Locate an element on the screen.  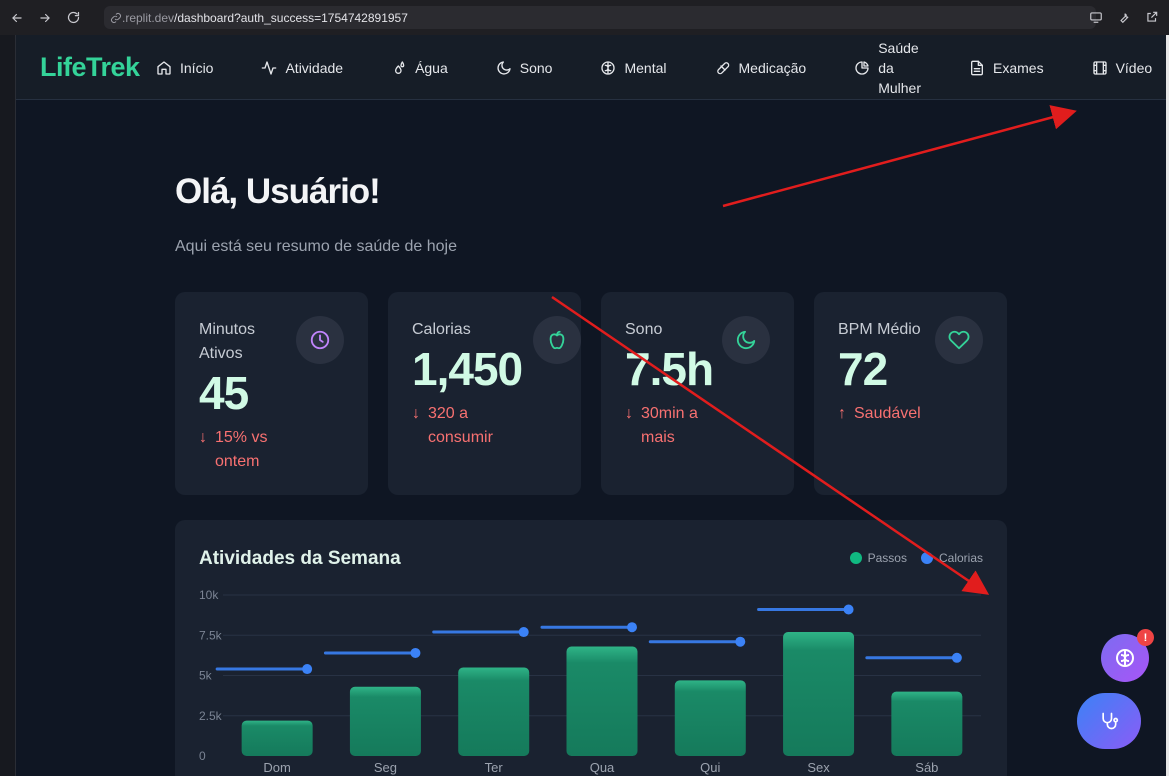
nav-label: Medicação is located at coordinates (772, 67).